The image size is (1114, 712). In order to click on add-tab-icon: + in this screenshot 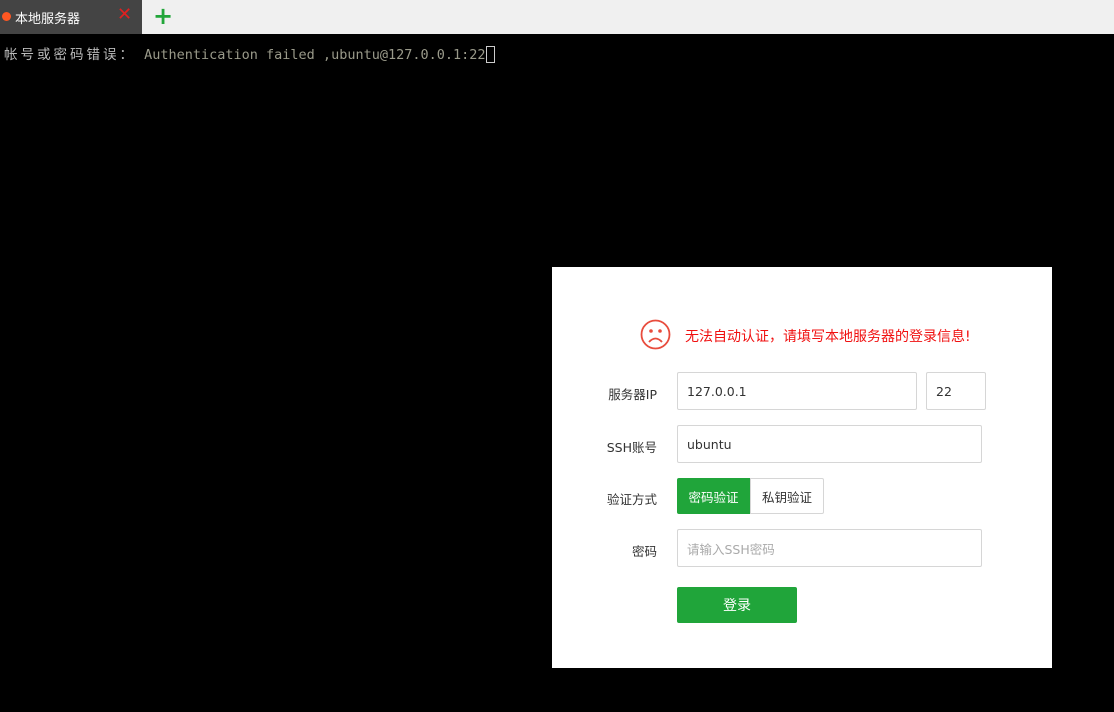, I will do `click(163, 16)`.